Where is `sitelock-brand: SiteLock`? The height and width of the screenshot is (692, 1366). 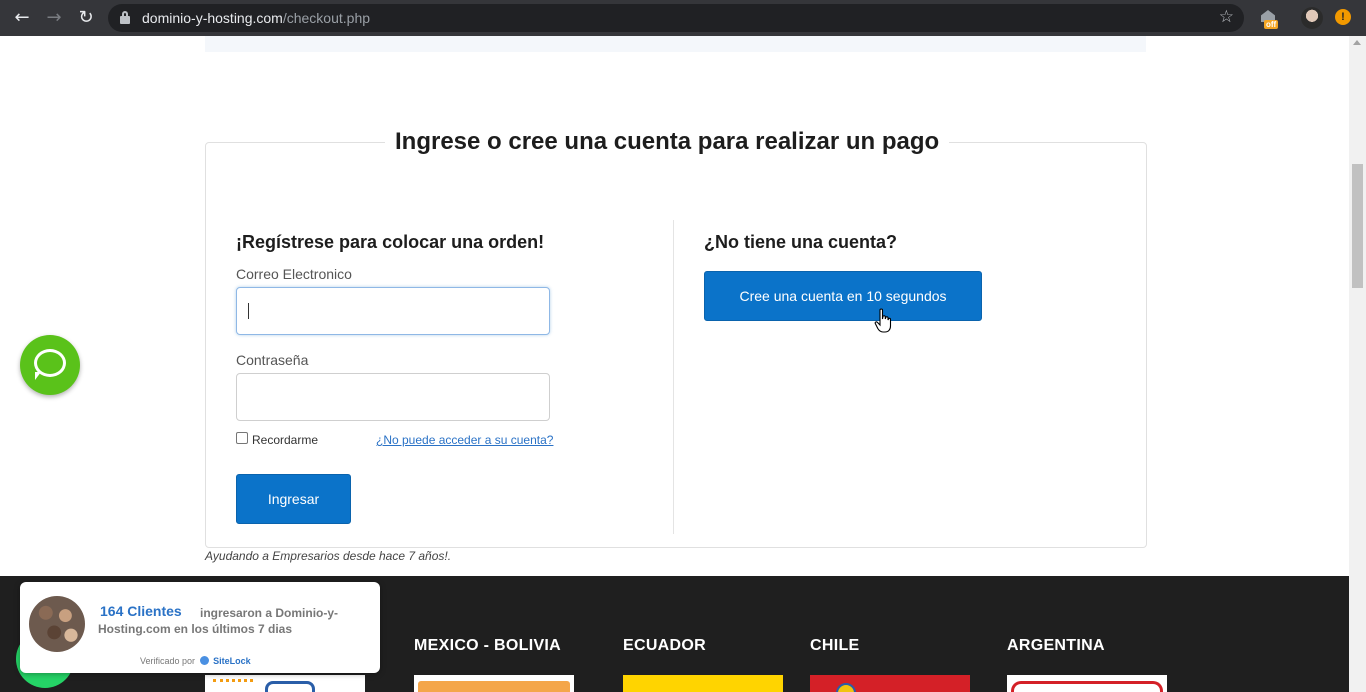 sitelock-brand: SiteLock is located at coordinates (232, 661).